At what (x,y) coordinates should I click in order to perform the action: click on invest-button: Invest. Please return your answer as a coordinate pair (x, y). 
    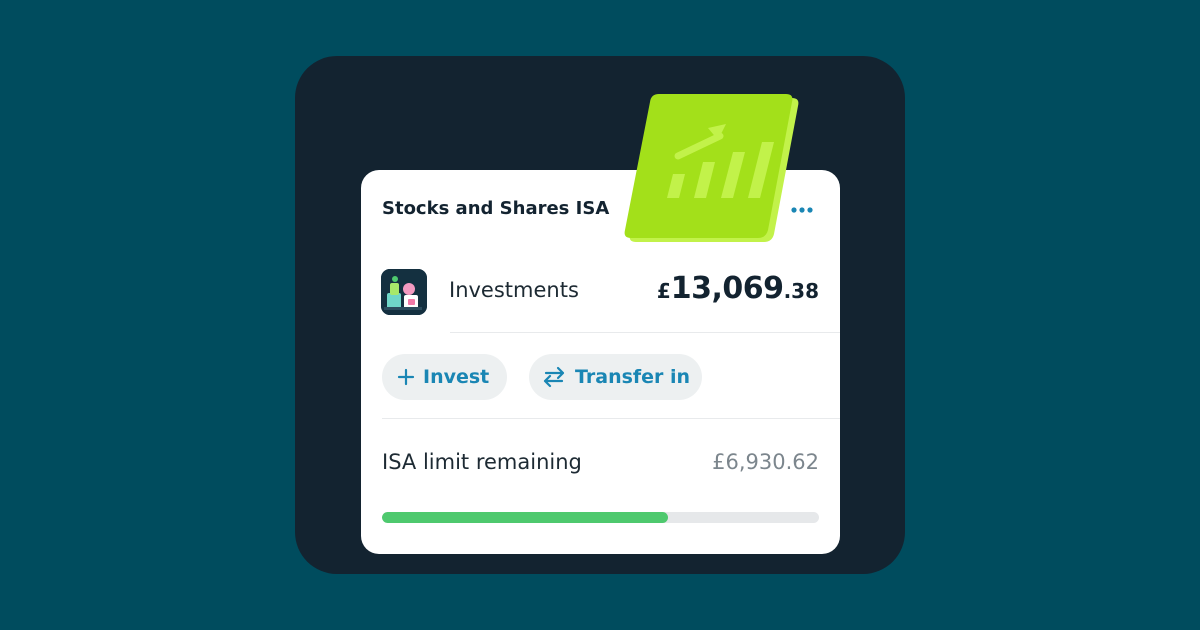
    Looking at the image, I should click on (444, 377).